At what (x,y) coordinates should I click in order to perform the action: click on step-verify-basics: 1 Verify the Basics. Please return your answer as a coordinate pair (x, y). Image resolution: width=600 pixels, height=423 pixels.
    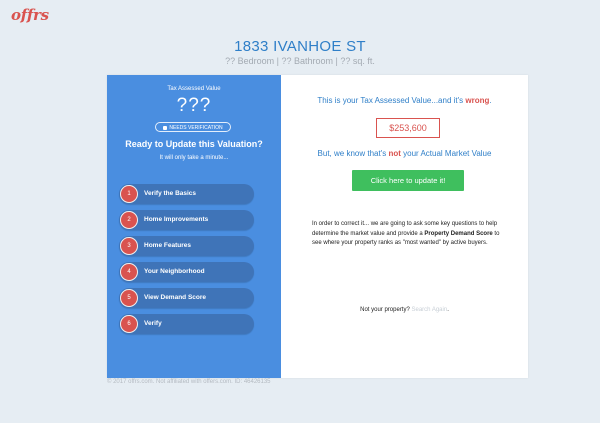
    Looking at the image, I should click on (186, 194).